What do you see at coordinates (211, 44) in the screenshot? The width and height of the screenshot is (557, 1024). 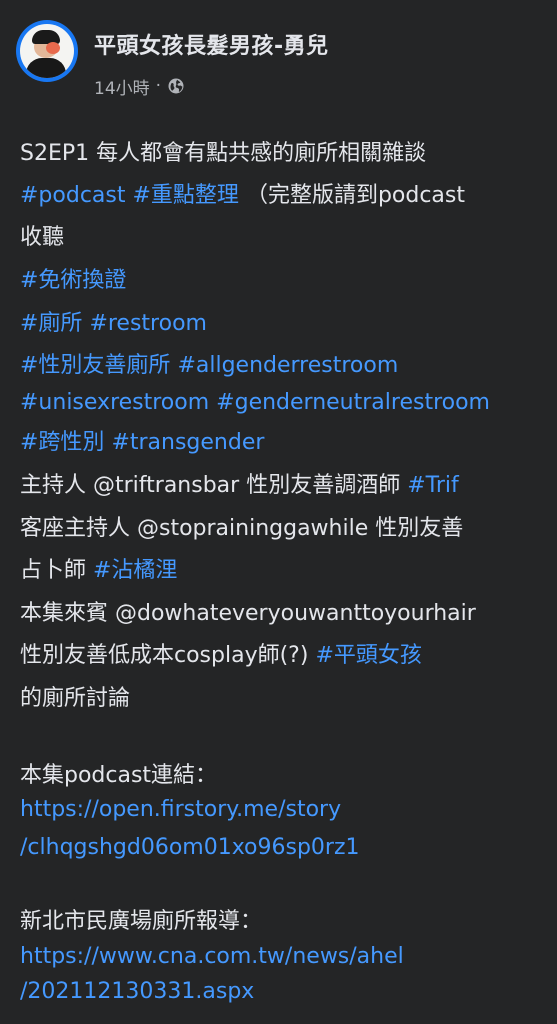 I see `page-name-link: 平頭女孩長髮男孩-勇兒` at bounding box center [211, 44].